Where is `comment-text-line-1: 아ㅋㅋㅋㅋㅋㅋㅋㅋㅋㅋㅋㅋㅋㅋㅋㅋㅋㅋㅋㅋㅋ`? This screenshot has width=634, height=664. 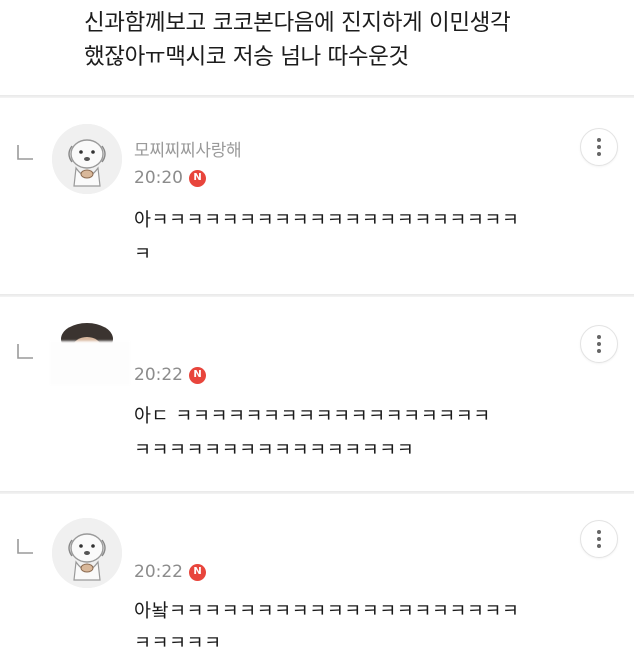
comment-text-line-1: 아ㅋㅋㅋㅋㅋㅋㅋㅋㅋㅋㅋㅋㅋㅋㅋㅋㅋㅋㅋㅋㅋ is located at coordinates (327, 220).